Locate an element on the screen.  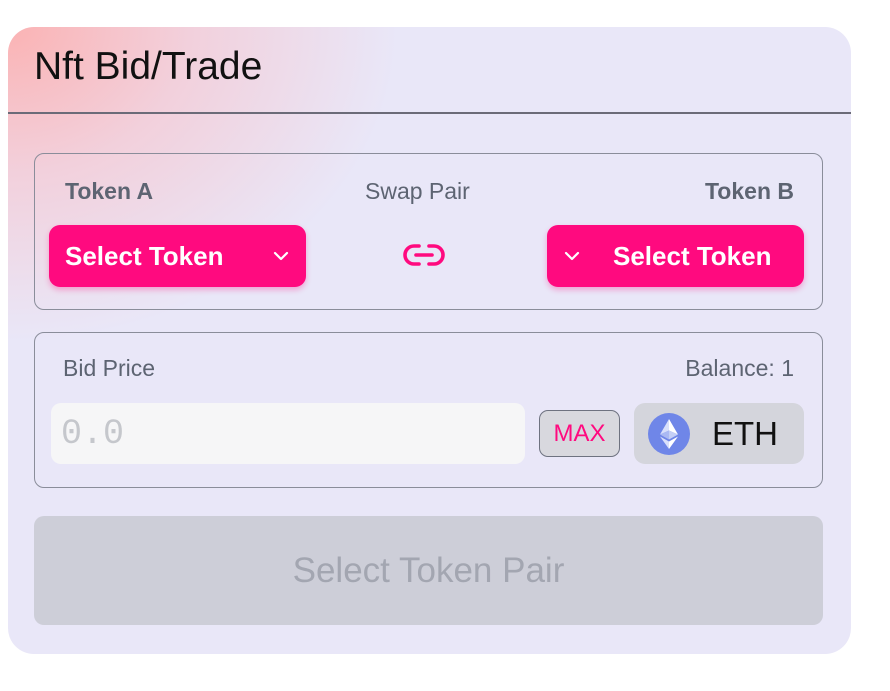
eth-icon is located at coordinates (669, 433).